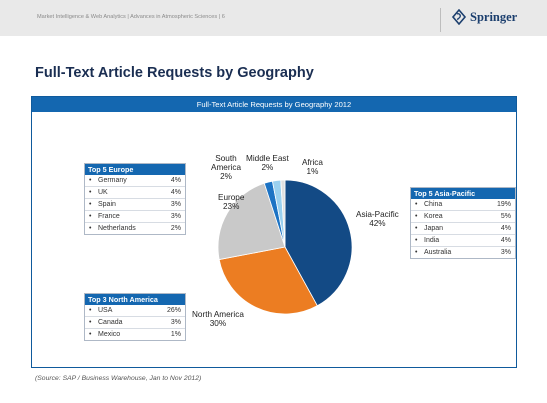  Describe the element at coordinates (226, 176) in the screenshot. I see `label-south-america-value: 2%` at that location.